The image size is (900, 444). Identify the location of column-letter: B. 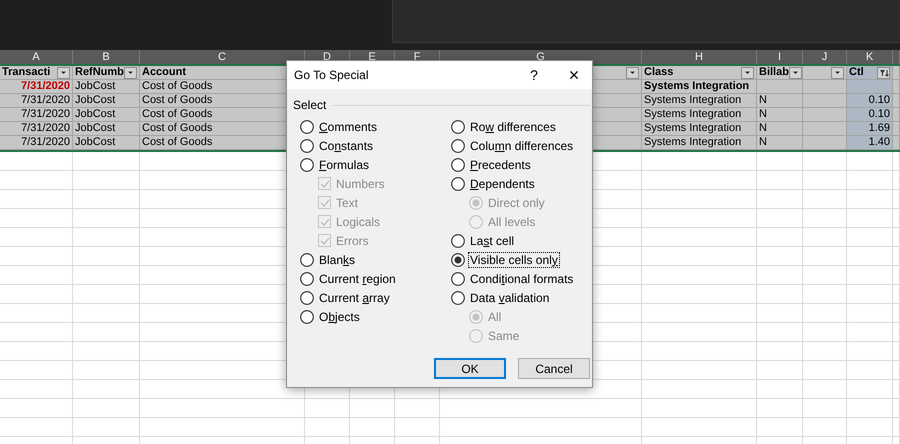
(106, 57).